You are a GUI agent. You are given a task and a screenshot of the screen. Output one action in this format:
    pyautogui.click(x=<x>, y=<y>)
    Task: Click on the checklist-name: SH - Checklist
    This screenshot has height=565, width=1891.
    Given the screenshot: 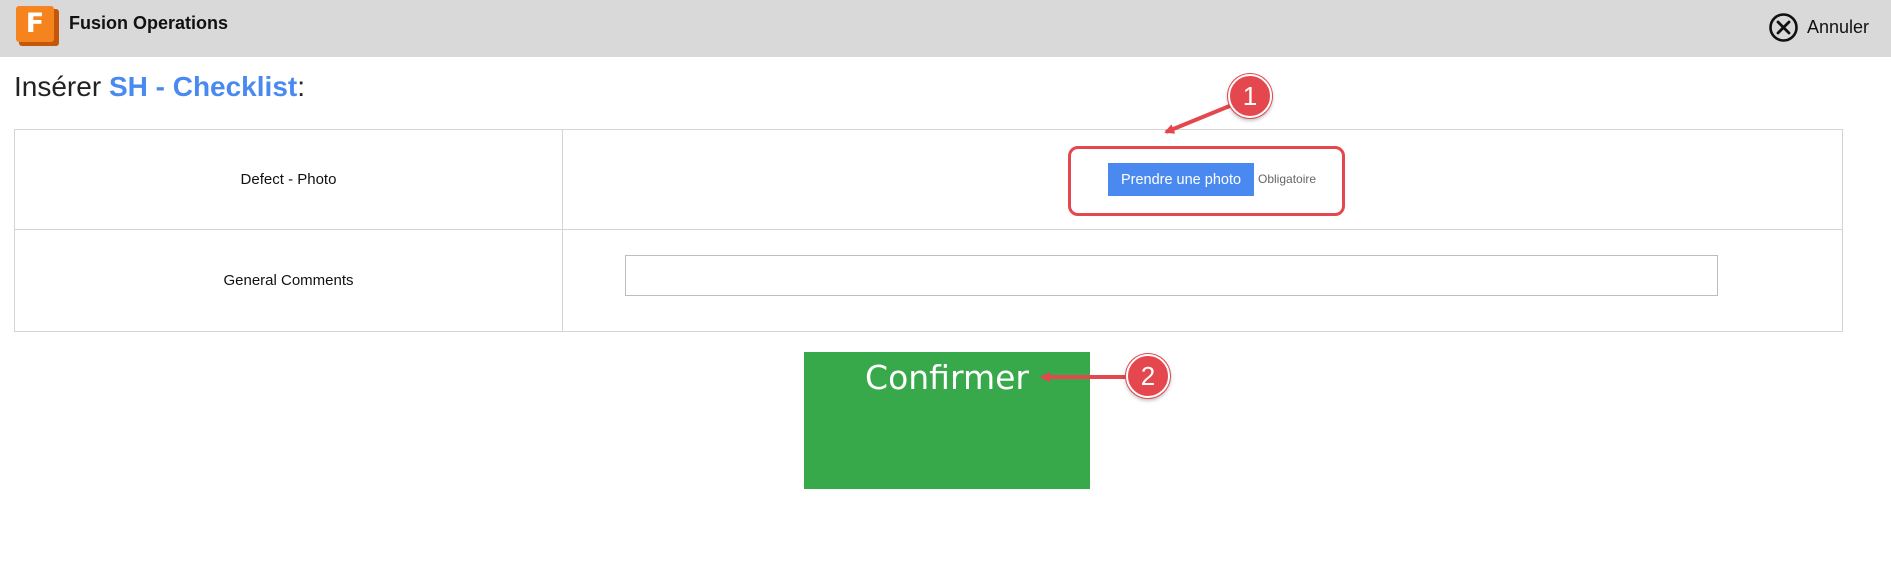 What is the action you would take?
    pyautogui.click(x=203, y=86)
    